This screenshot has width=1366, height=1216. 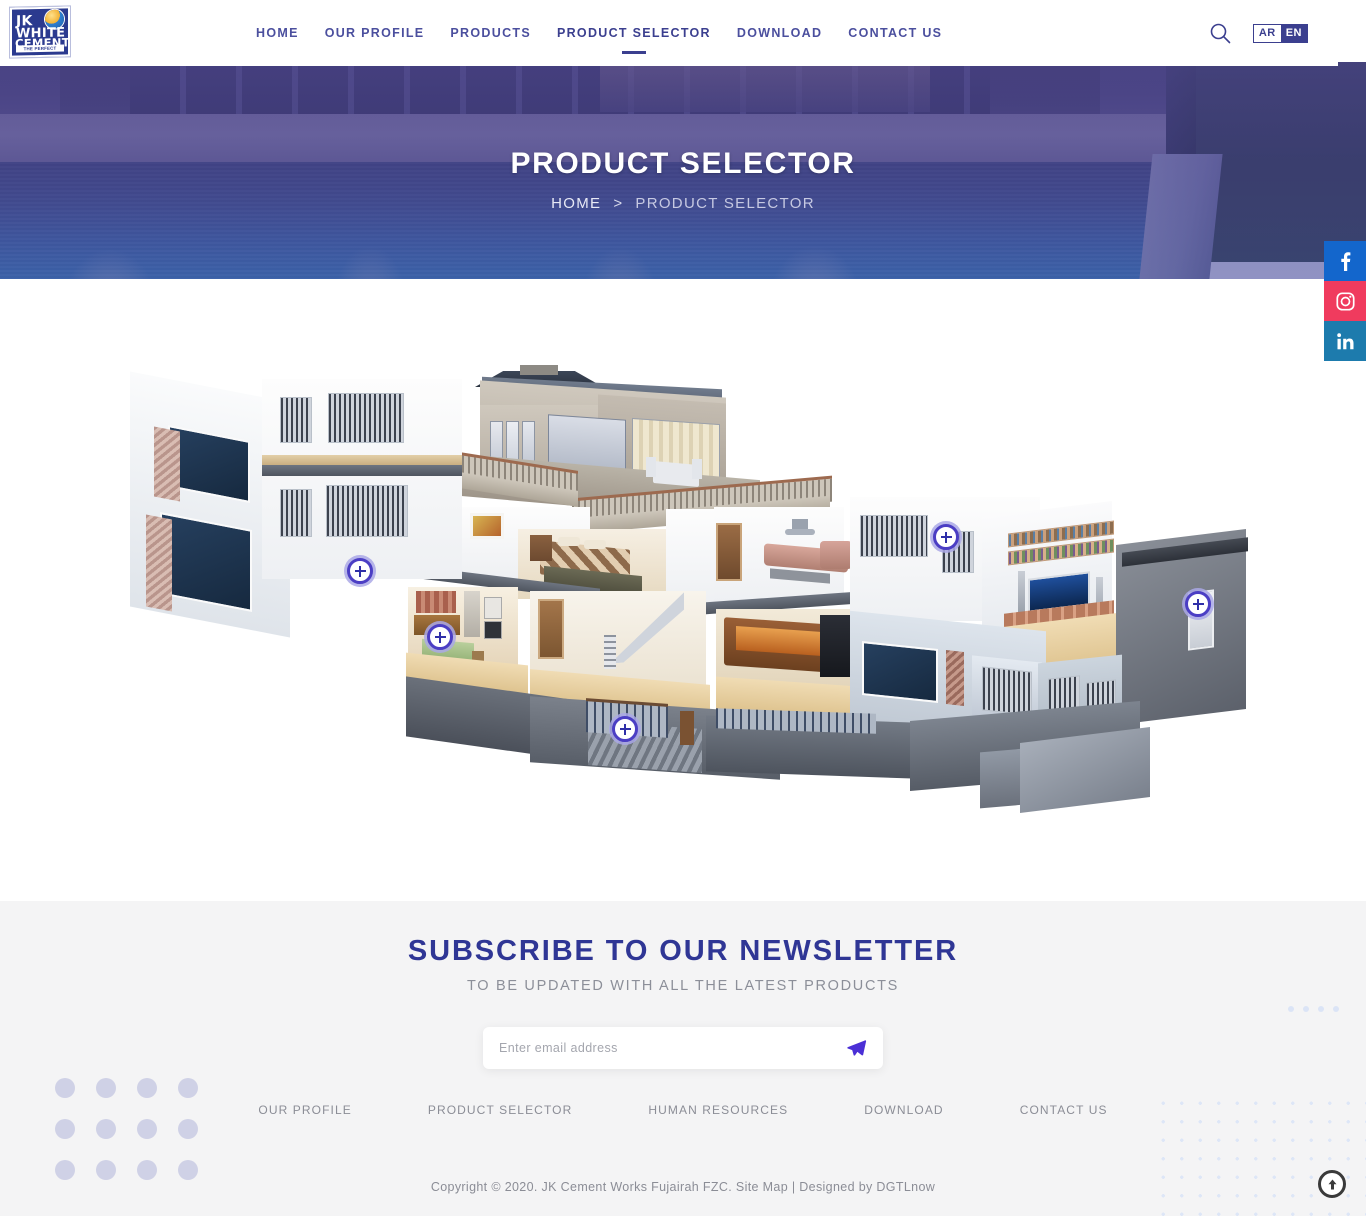 I want to click on nav-item-home: HOME, so click(x=277, y=33).